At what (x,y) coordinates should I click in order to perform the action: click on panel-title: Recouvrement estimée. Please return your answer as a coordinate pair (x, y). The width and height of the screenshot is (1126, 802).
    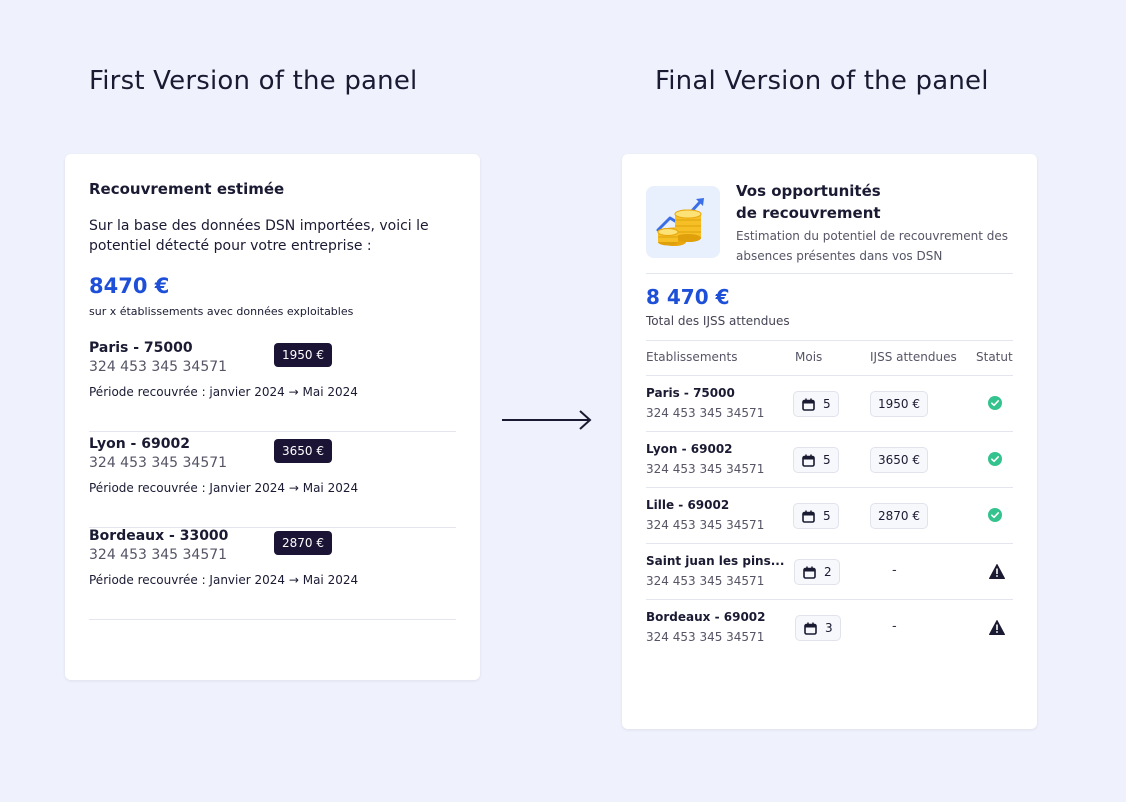
    Looking at the image, I should click on (187, 189).